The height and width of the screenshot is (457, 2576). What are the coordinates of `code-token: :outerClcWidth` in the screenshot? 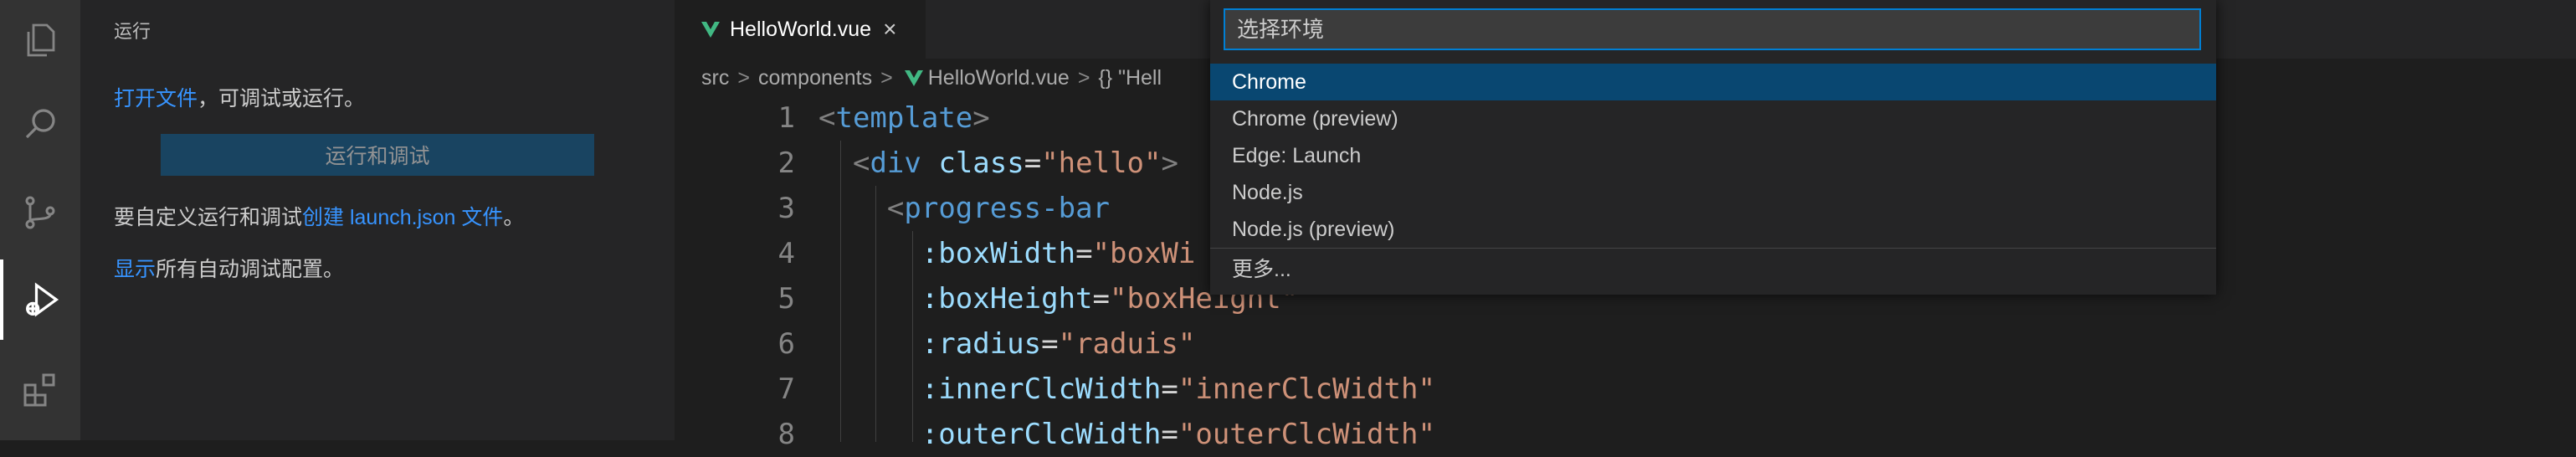 It's located at (1041, 434).